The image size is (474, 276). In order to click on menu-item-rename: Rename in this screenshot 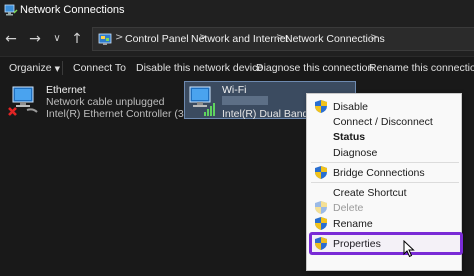, I will do `click(353, 224)`.